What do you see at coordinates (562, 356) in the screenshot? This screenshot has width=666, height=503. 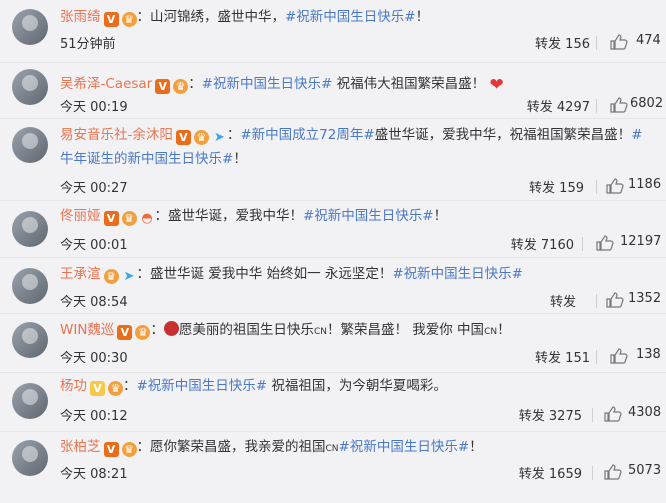 I see `repost-button: 转发 151` at bounding box center [562, 356].